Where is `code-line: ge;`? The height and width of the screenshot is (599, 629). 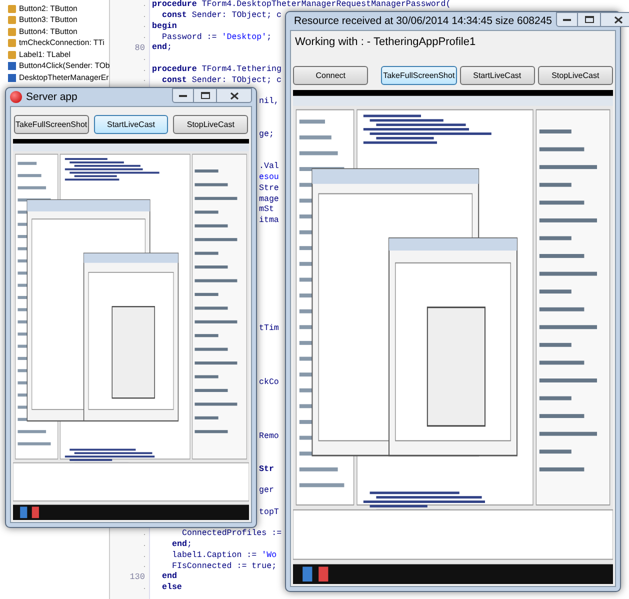
code-line: ge; is located at coordinates (266, 135).